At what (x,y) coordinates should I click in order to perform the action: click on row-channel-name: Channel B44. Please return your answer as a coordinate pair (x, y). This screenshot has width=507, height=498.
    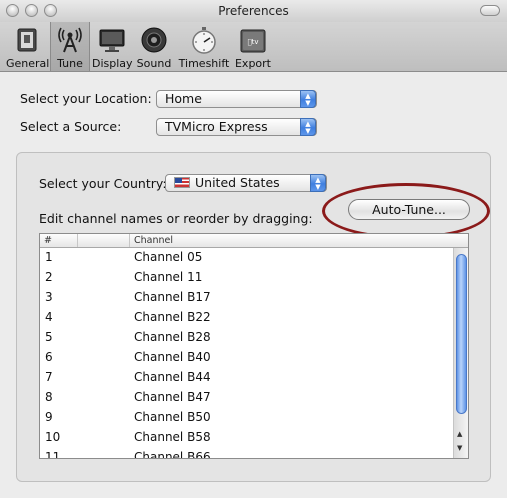
    Looking at the image, I should click on (172, 377).